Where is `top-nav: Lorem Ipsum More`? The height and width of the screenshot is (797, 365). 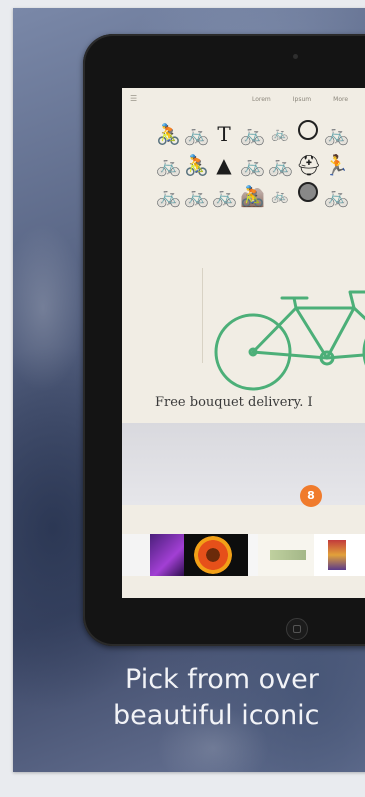
top-nav: Lorem Ipsum More is located at coordinates (300, 99).